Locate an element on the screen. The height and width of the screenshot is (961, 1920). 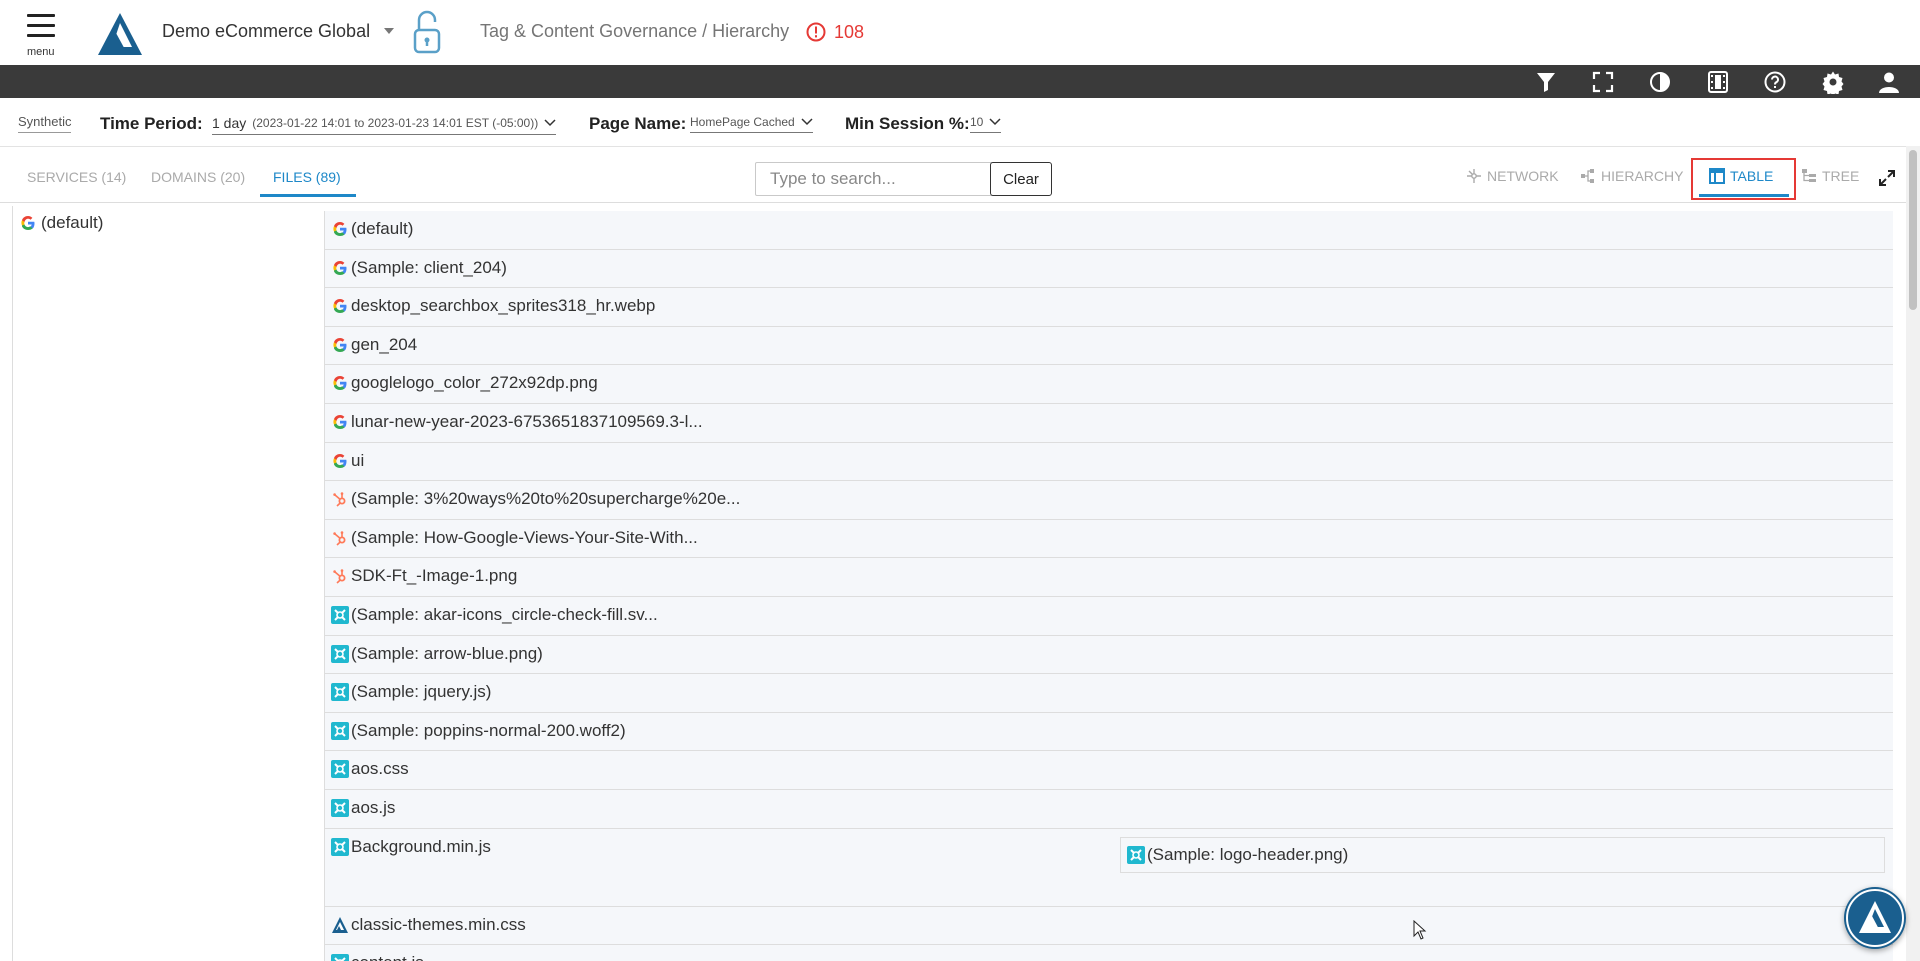
menu-button: menu is located at coordinates (43, 35).